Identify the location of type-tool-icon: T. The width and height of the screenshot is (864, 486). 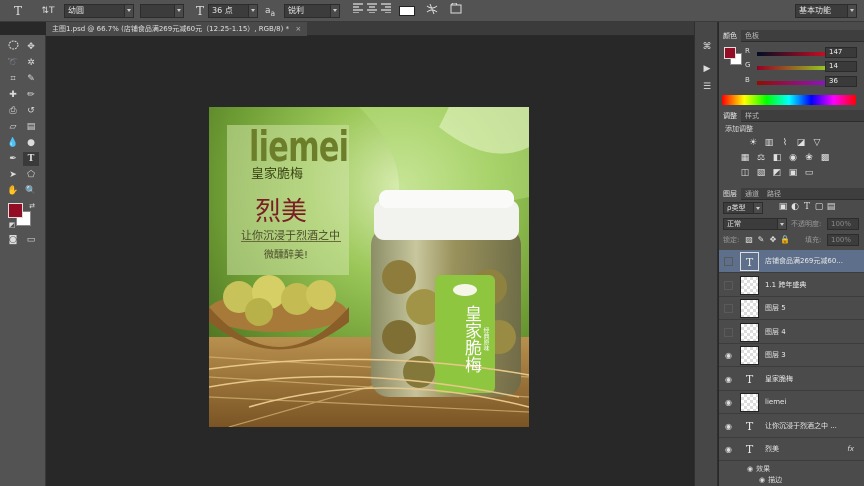
(18, 11).